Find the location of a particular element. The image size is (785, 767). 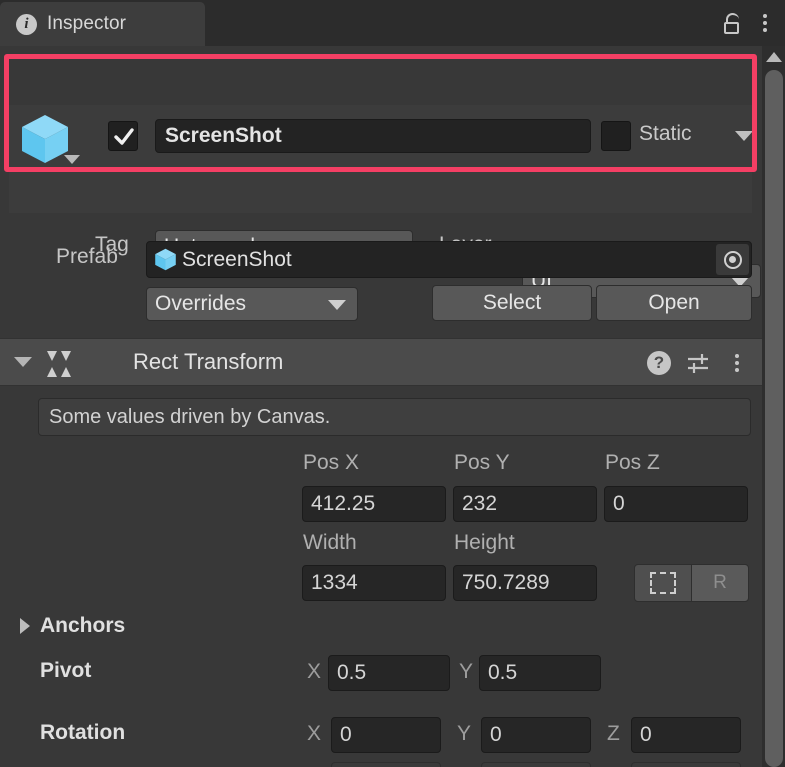

blueprint-mode-button is located at coordinates (663, 583).